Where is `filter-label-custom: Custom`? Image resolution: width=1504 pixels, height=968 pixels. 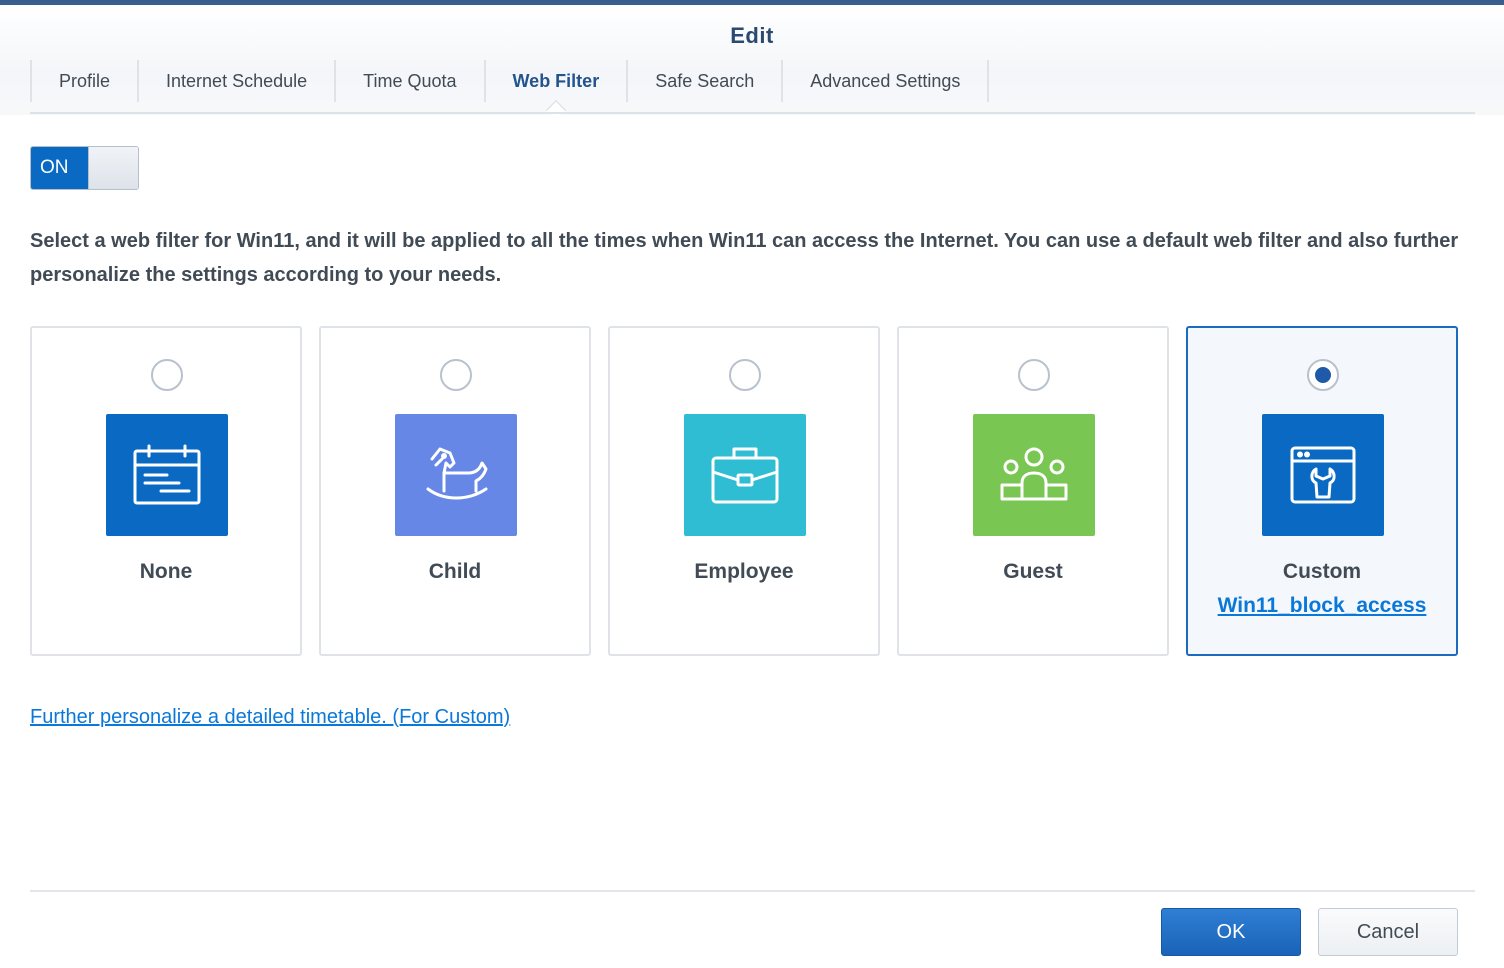
filter-label-custom: Custom is located at coordinates (1322, 571).